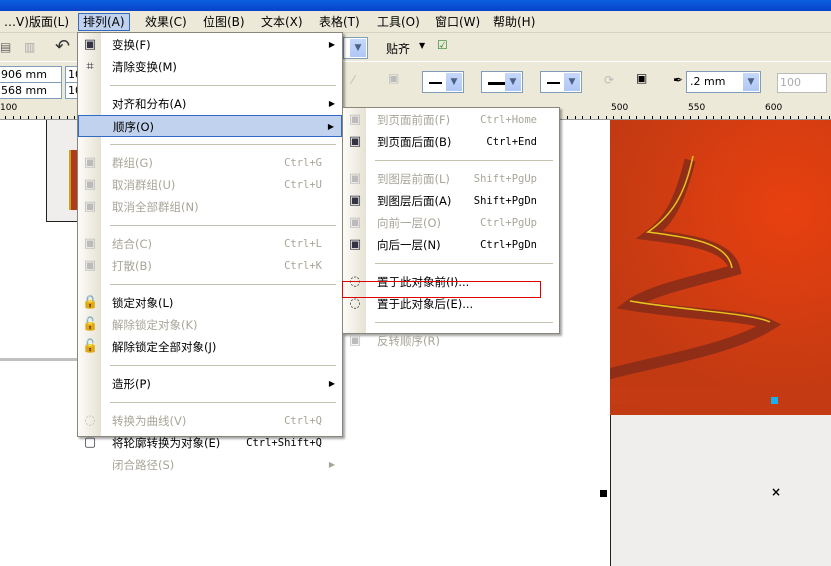 Image resolution: width=831 pixels, height=566 pixels. I want to click on christmas-tree-artwork, so click(720, 270).